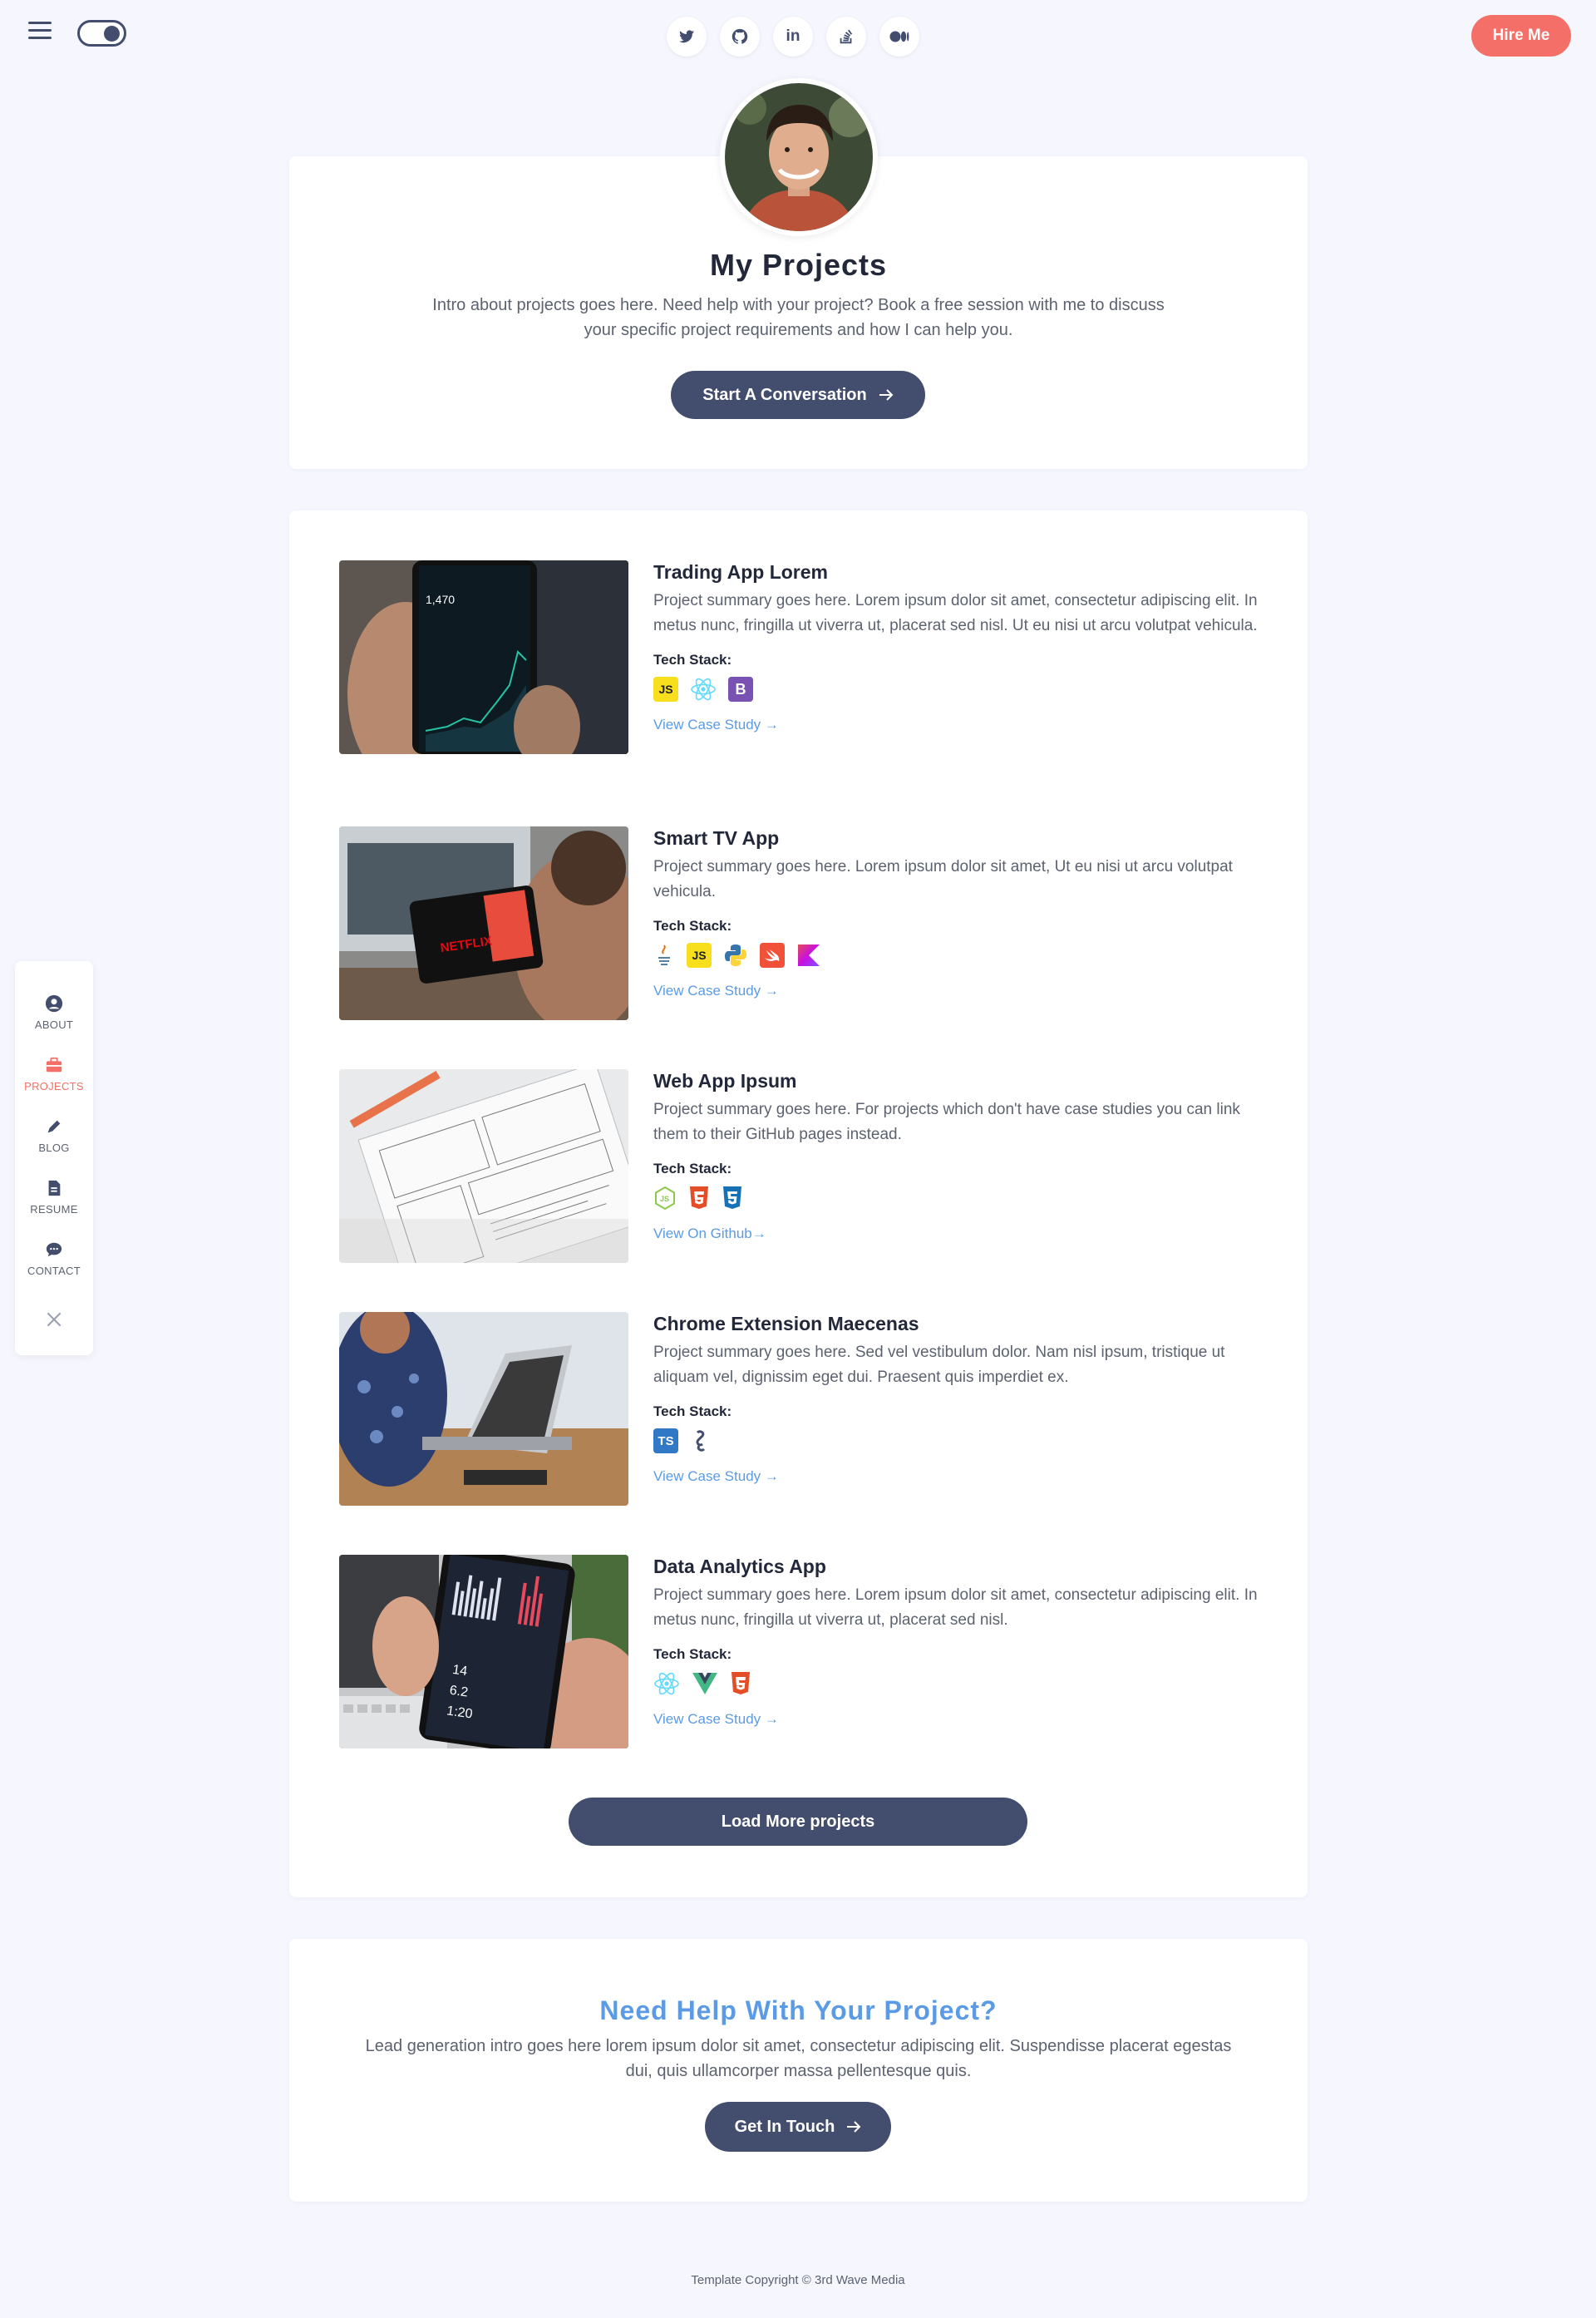  What do you see at coordinates (772, 955) in the screenshot?
I see `swift-icon` at bounding box center [772, 955].